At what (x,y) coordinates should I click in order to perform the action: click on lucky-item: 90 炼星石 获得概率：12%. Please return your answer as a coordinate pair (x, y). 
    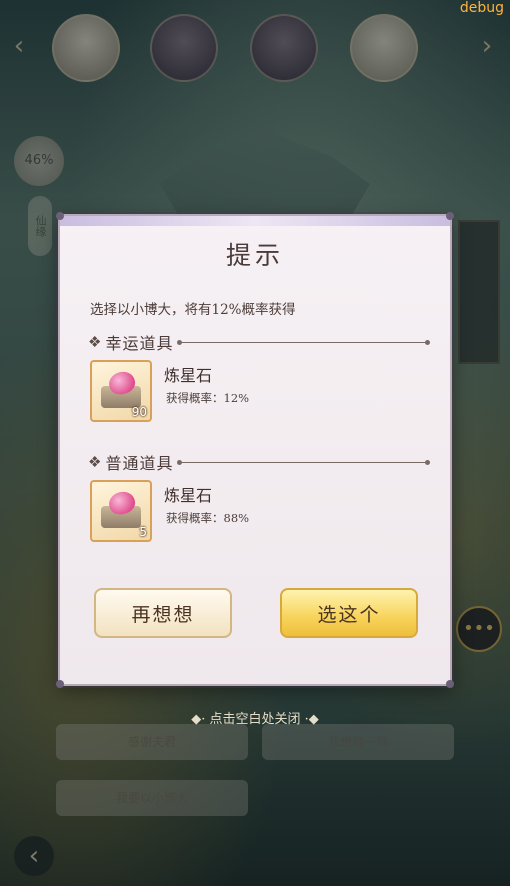
    Looking at the image, I should click on (240, 393).